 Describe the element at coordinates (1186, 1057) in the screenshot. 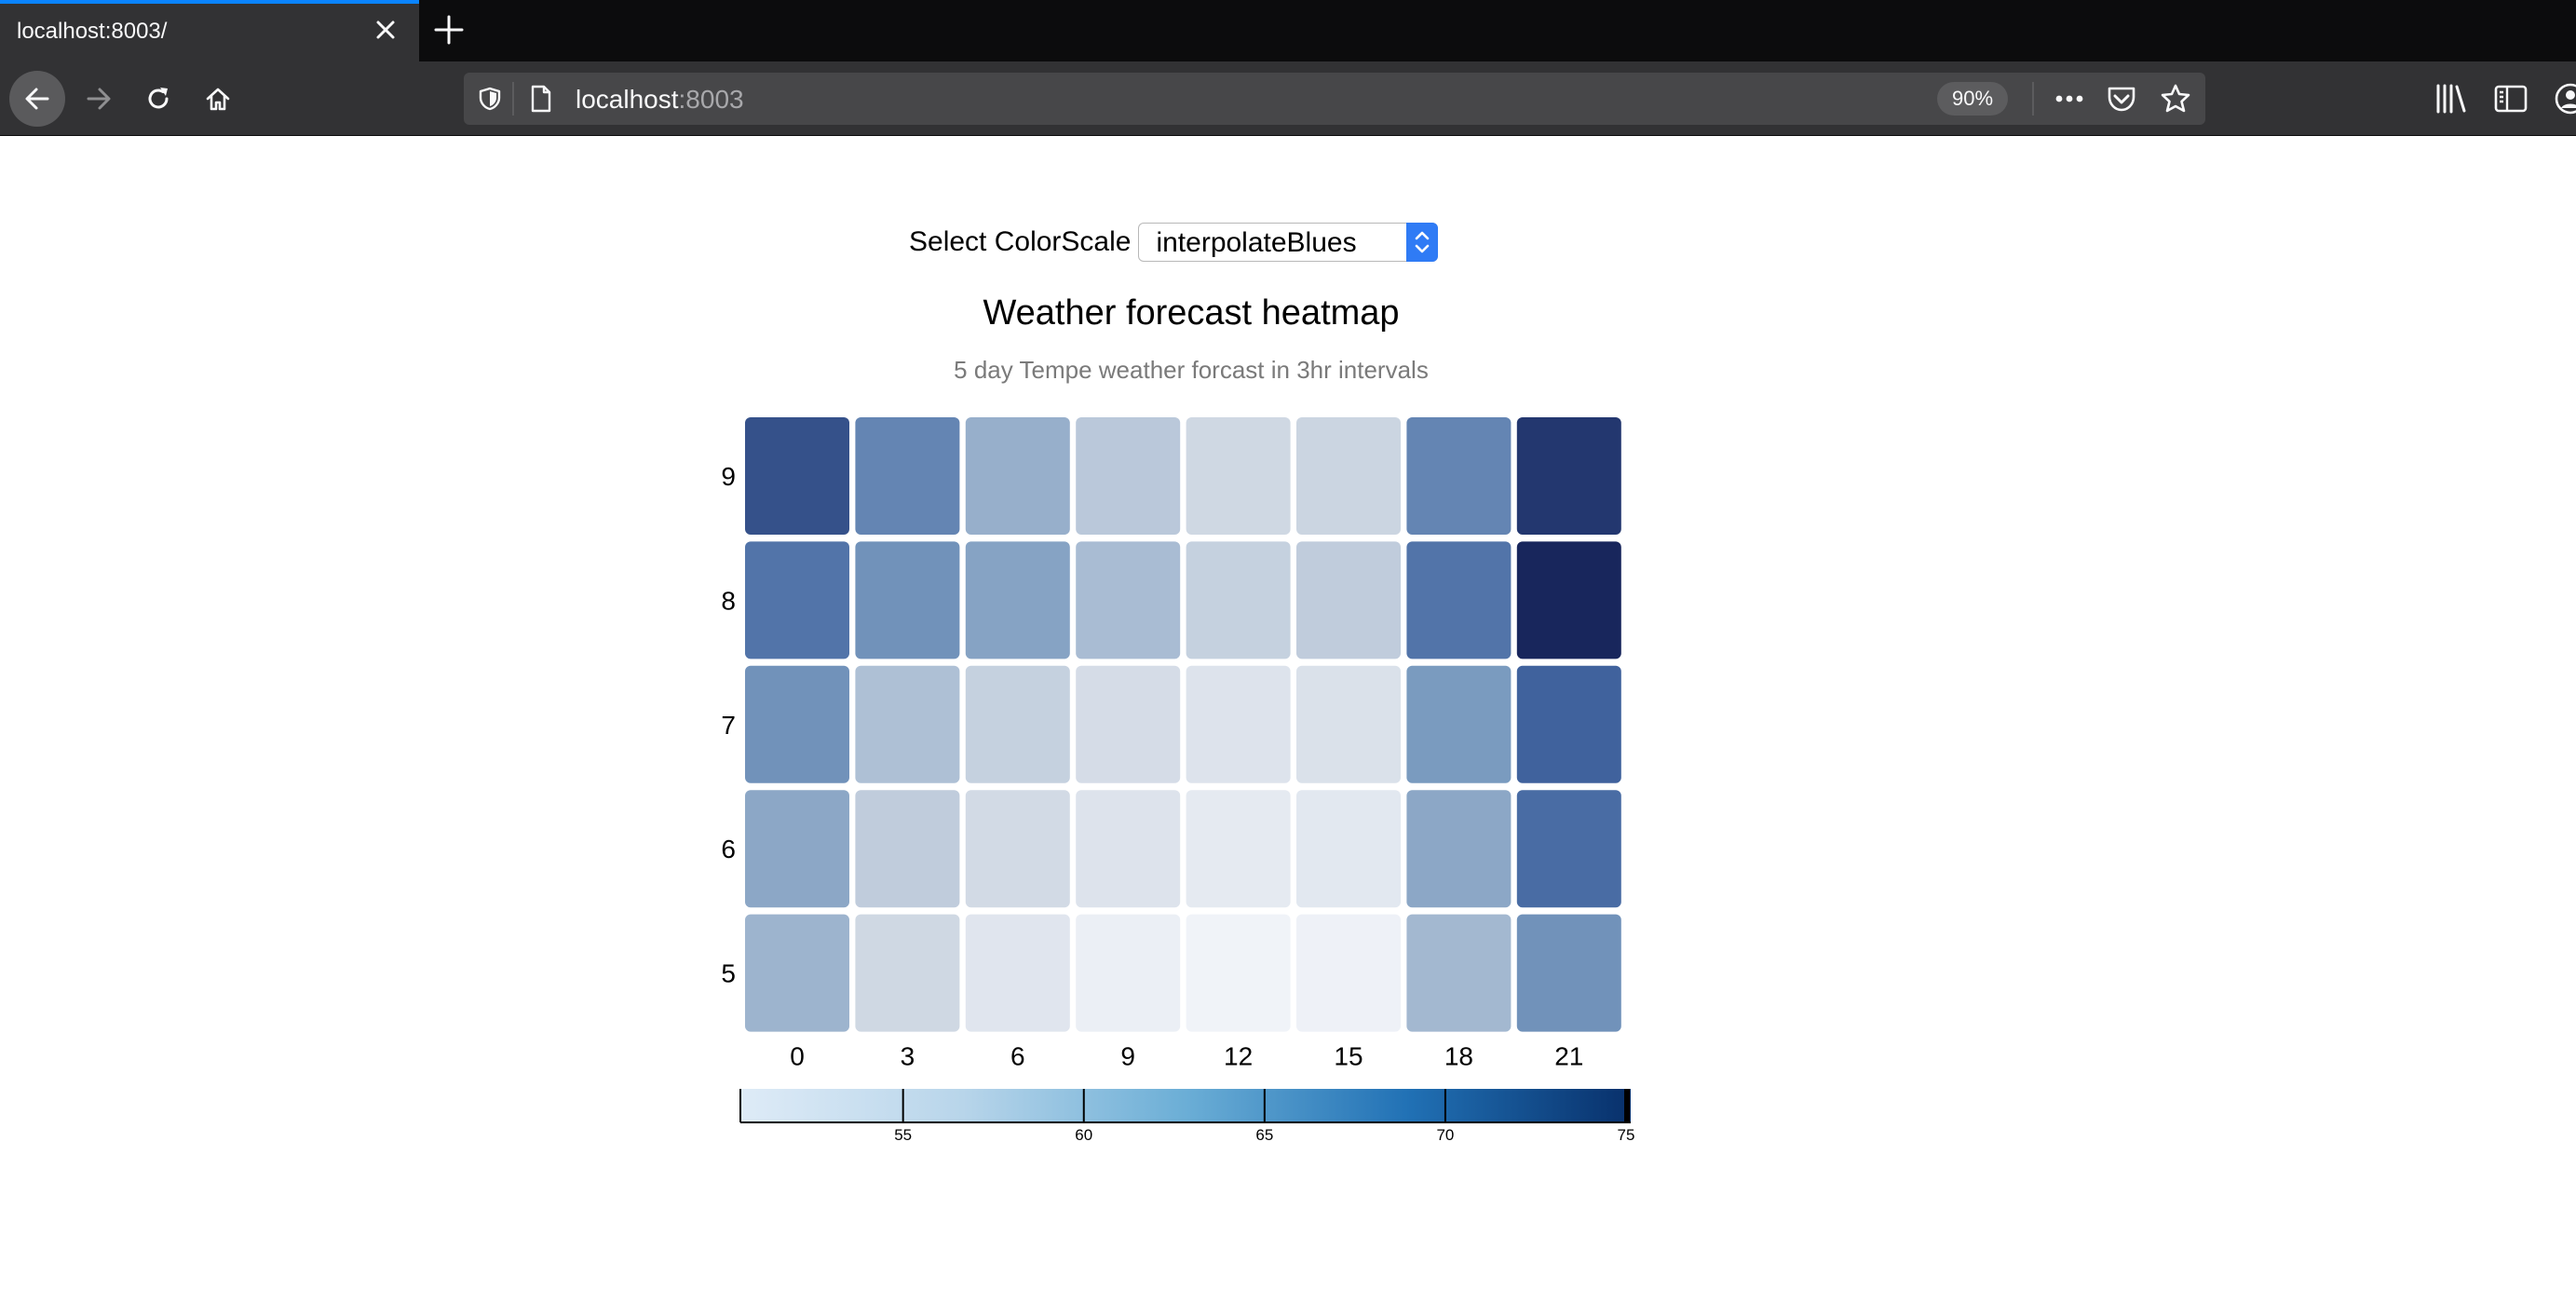

I see `x-axis: 0 3 6 9 12 15 18 21` at that location.